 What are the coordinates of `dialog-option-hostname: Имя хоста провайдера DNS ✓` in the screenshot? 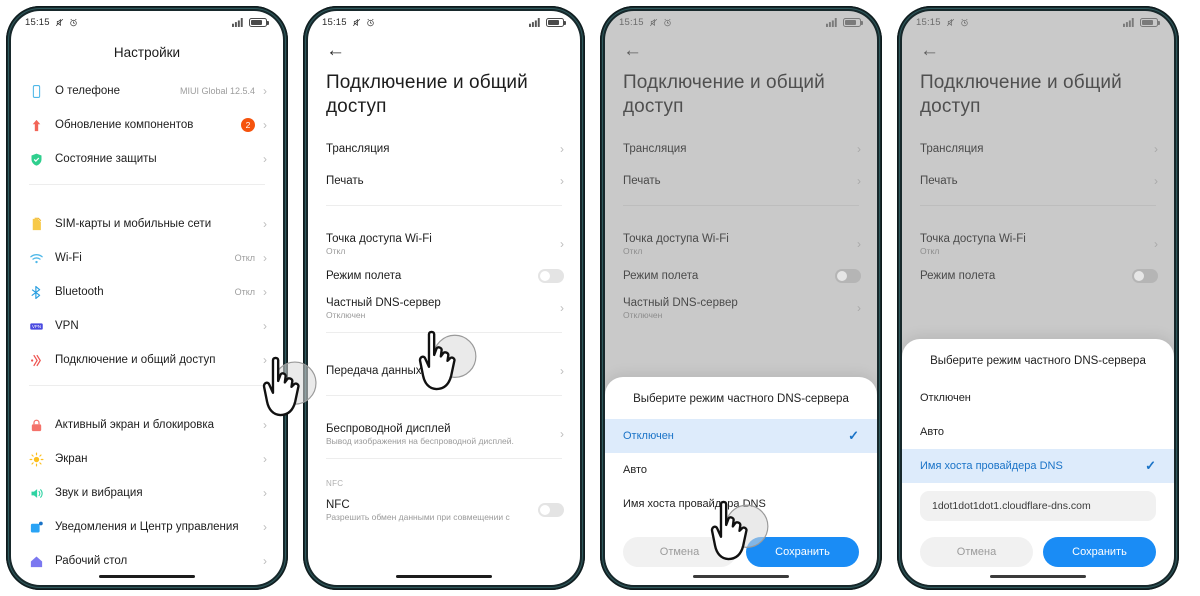 It's located at (1038, 466).